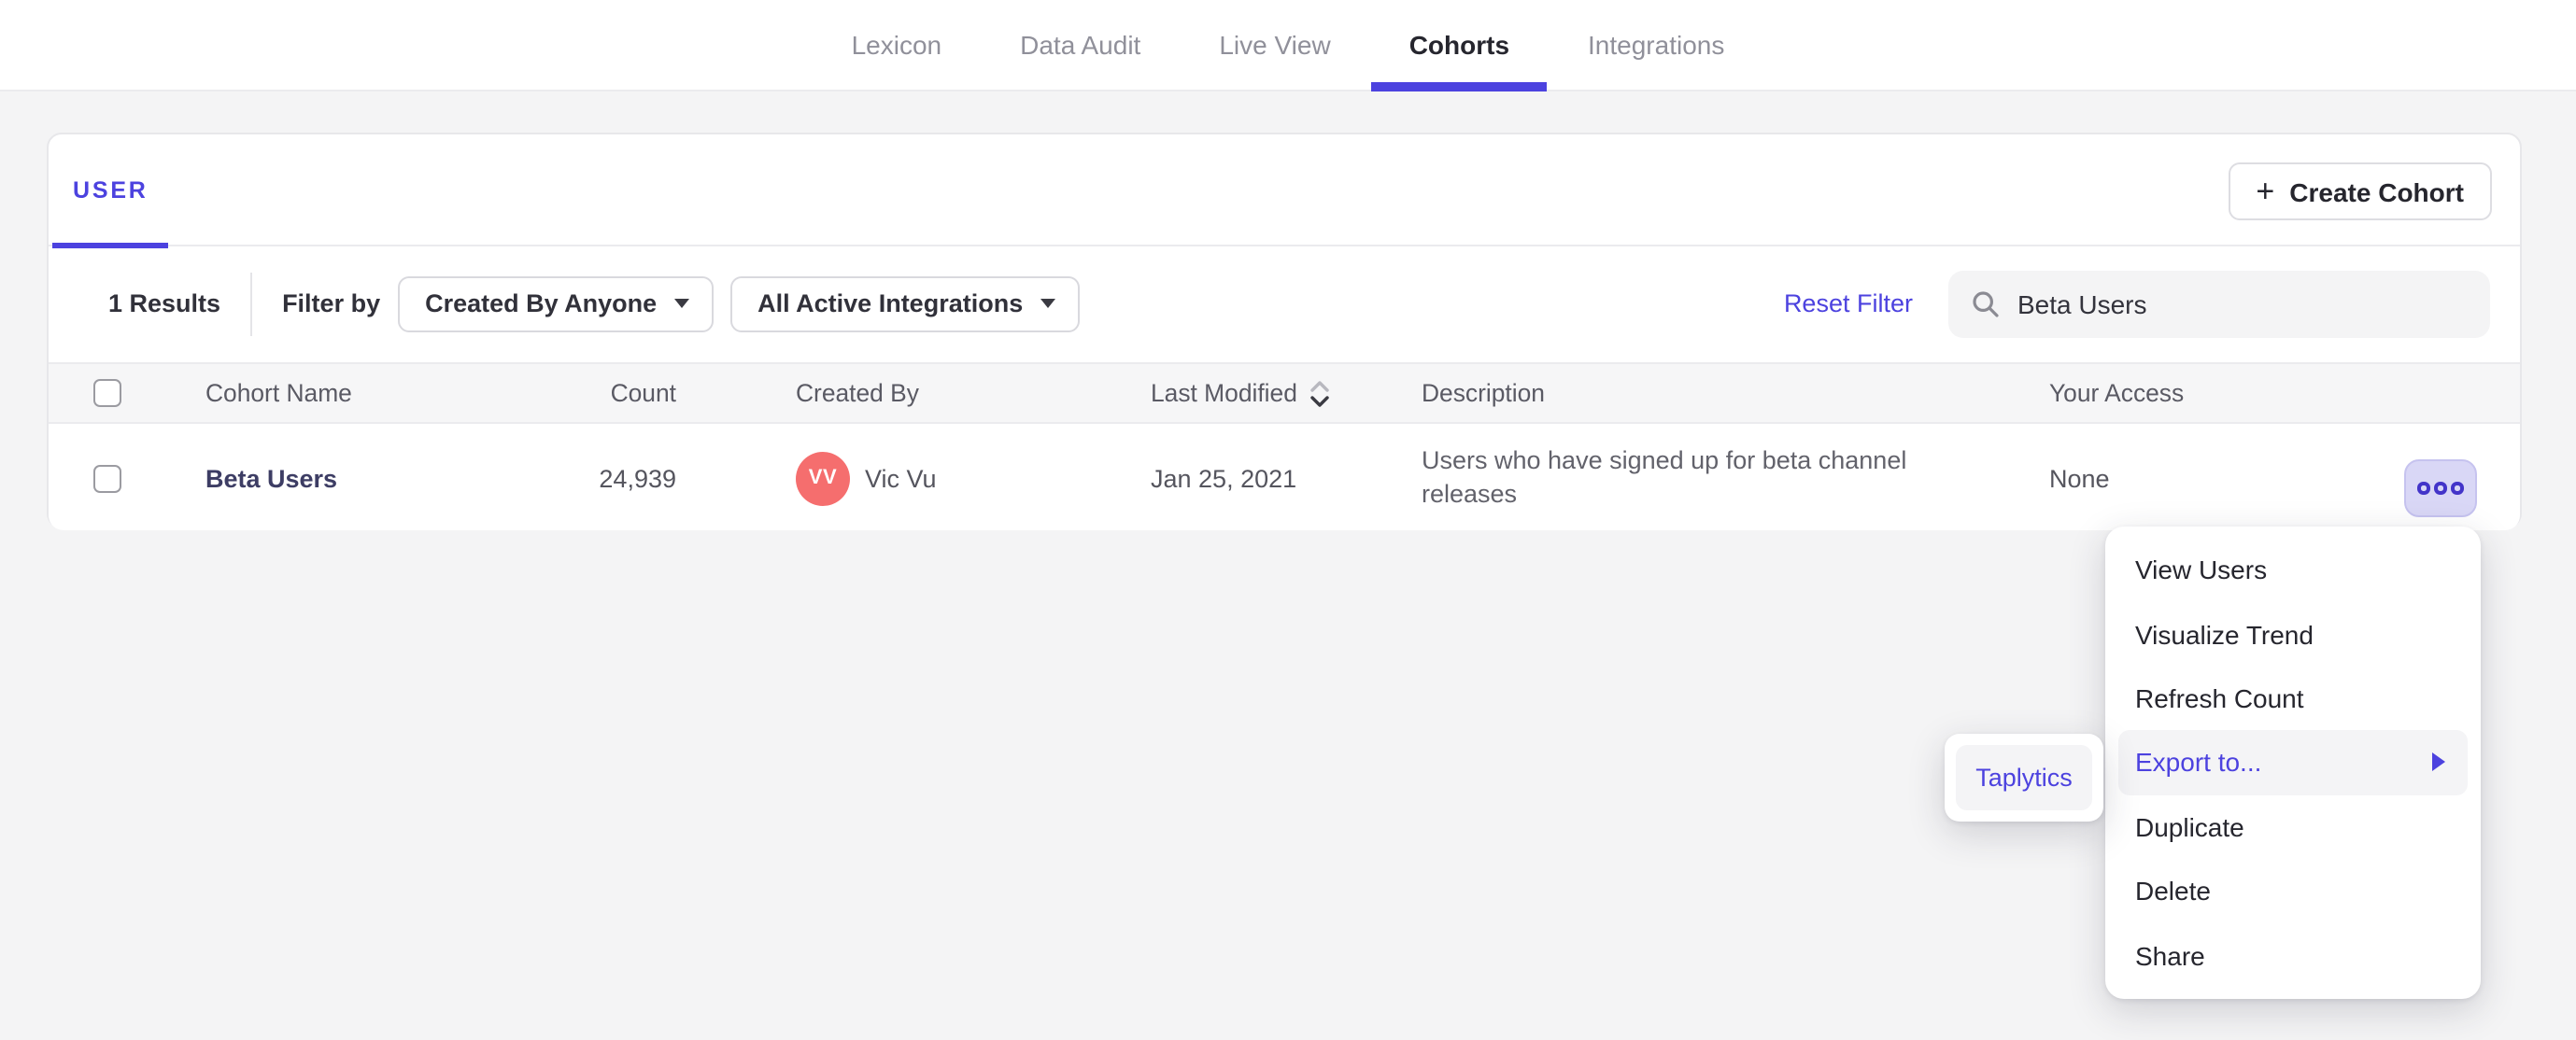 This screenshot has width=2576, height=1040. I want to click on nav-tab-label: Data Audit, so click(1080, 45).